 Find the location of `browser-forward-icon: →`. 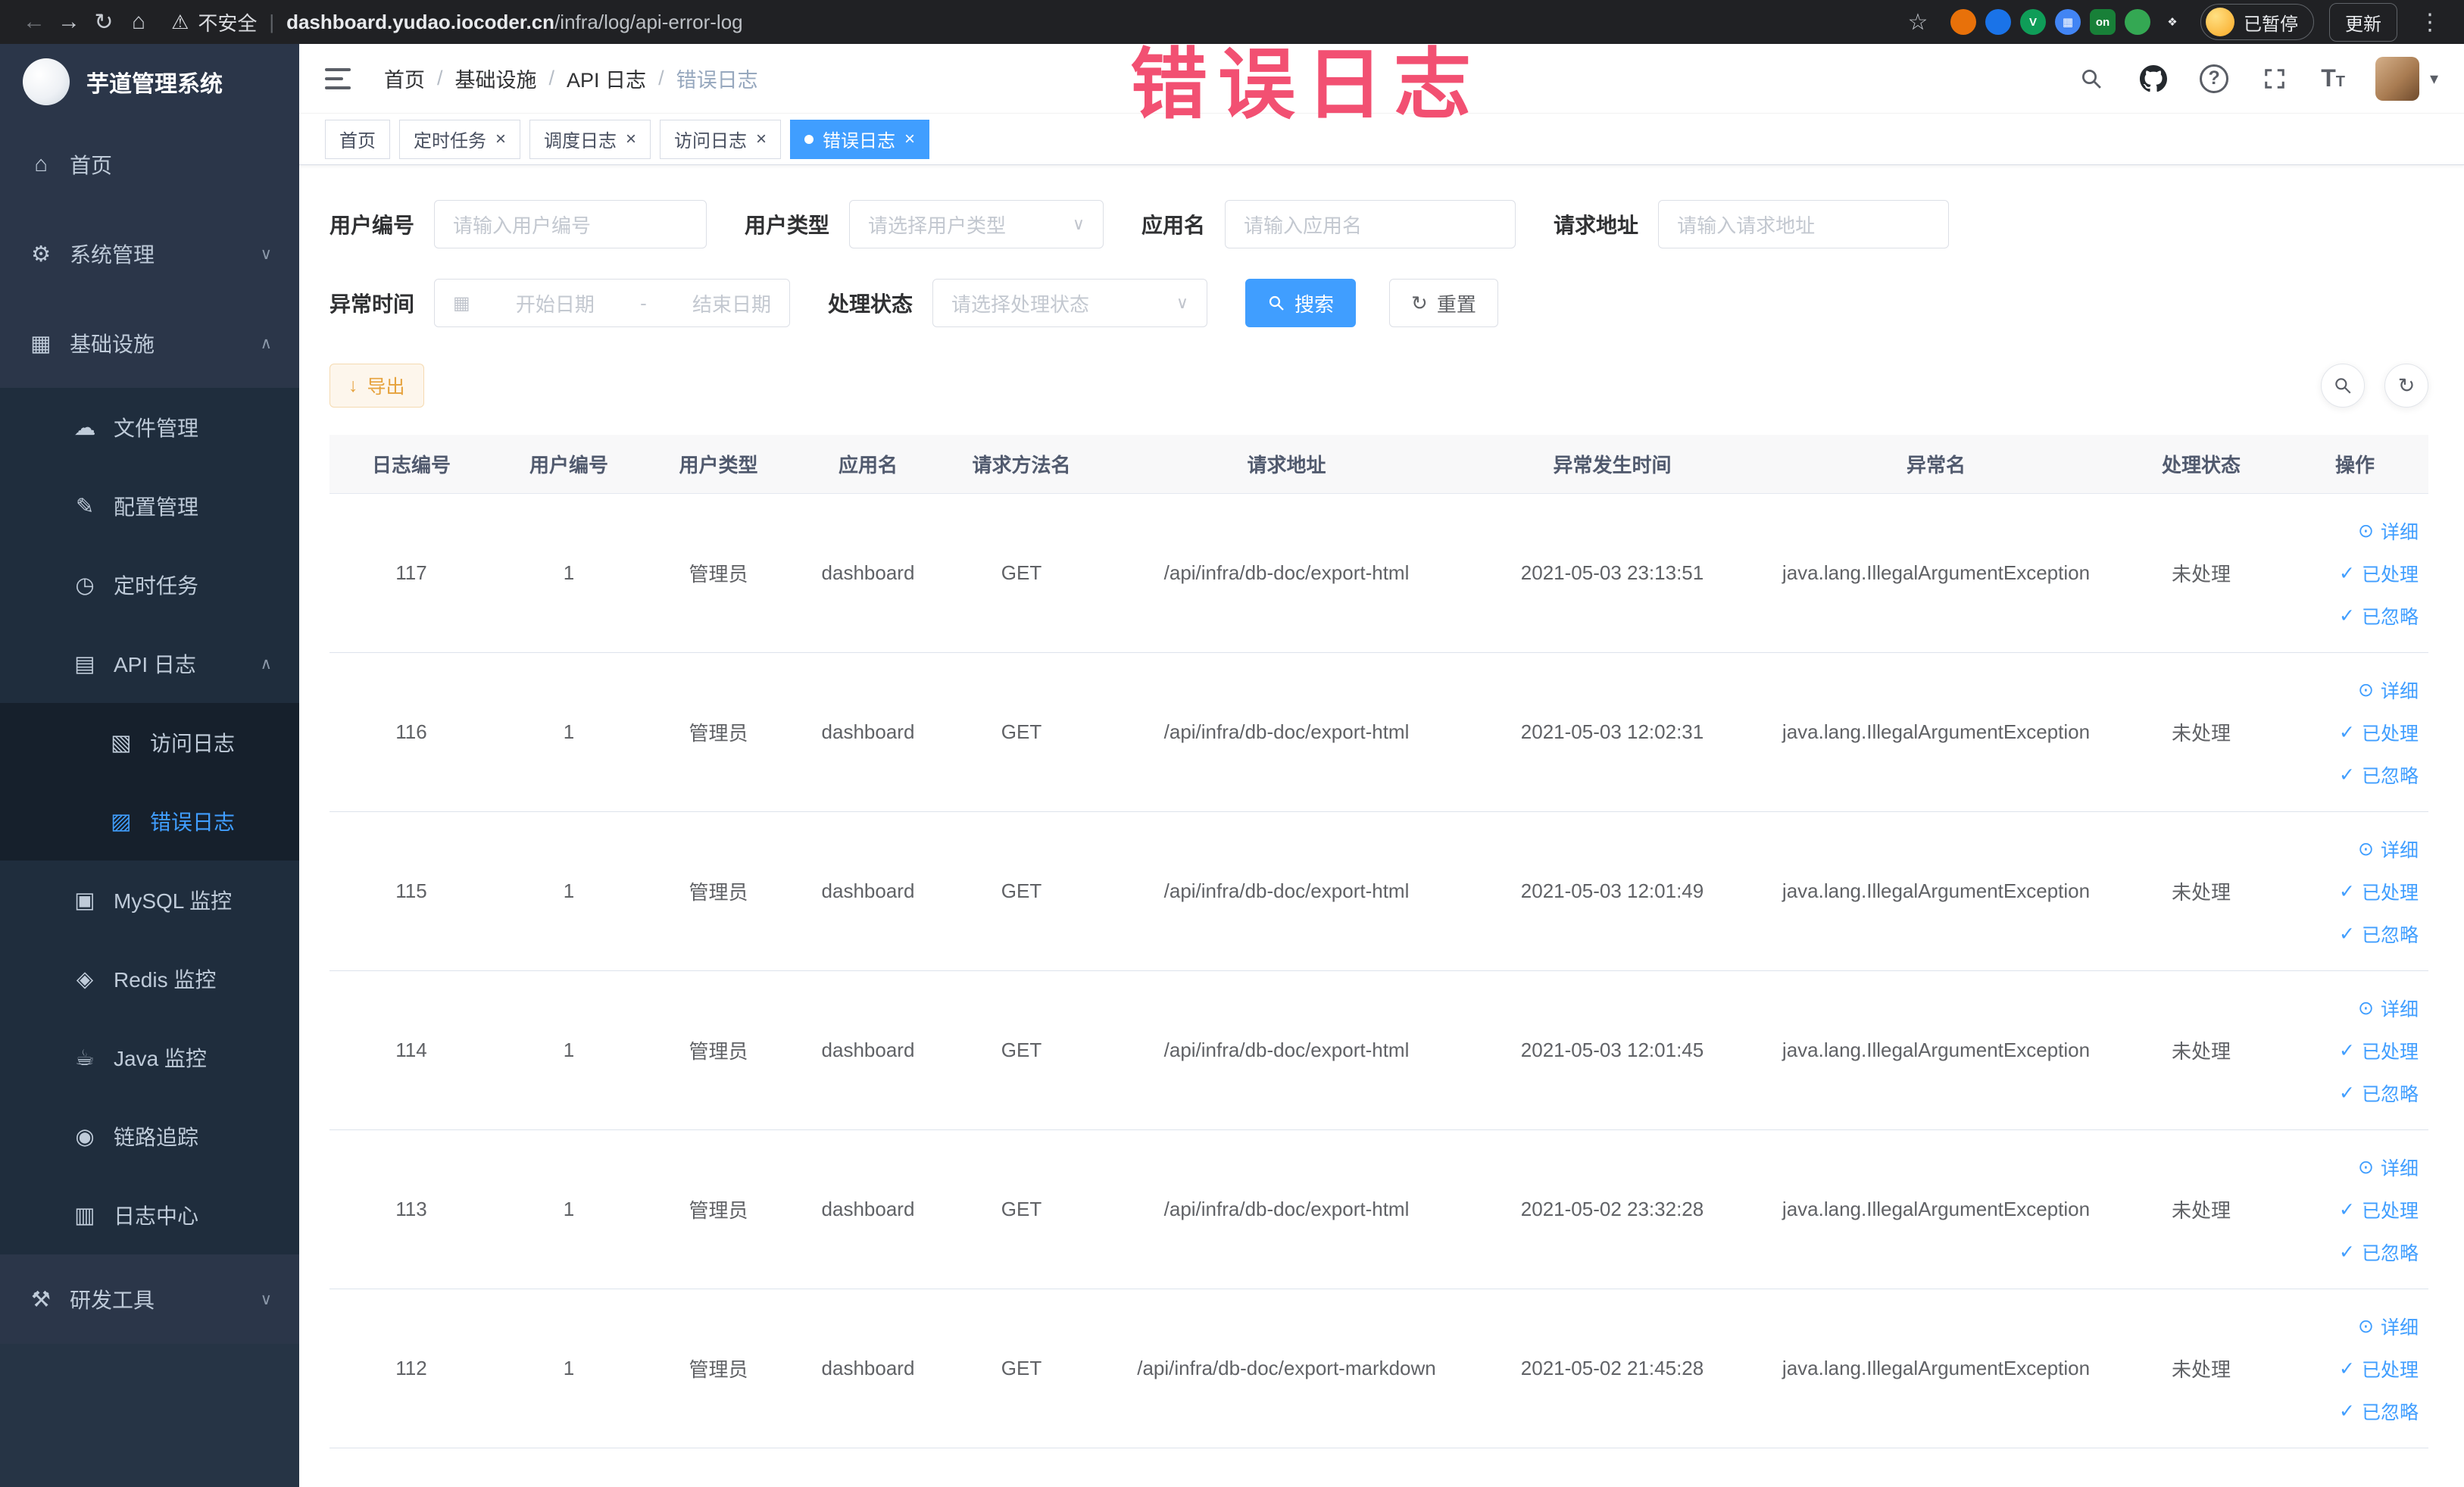

browser-forward-icon: → is located at coordinates (69, 22).